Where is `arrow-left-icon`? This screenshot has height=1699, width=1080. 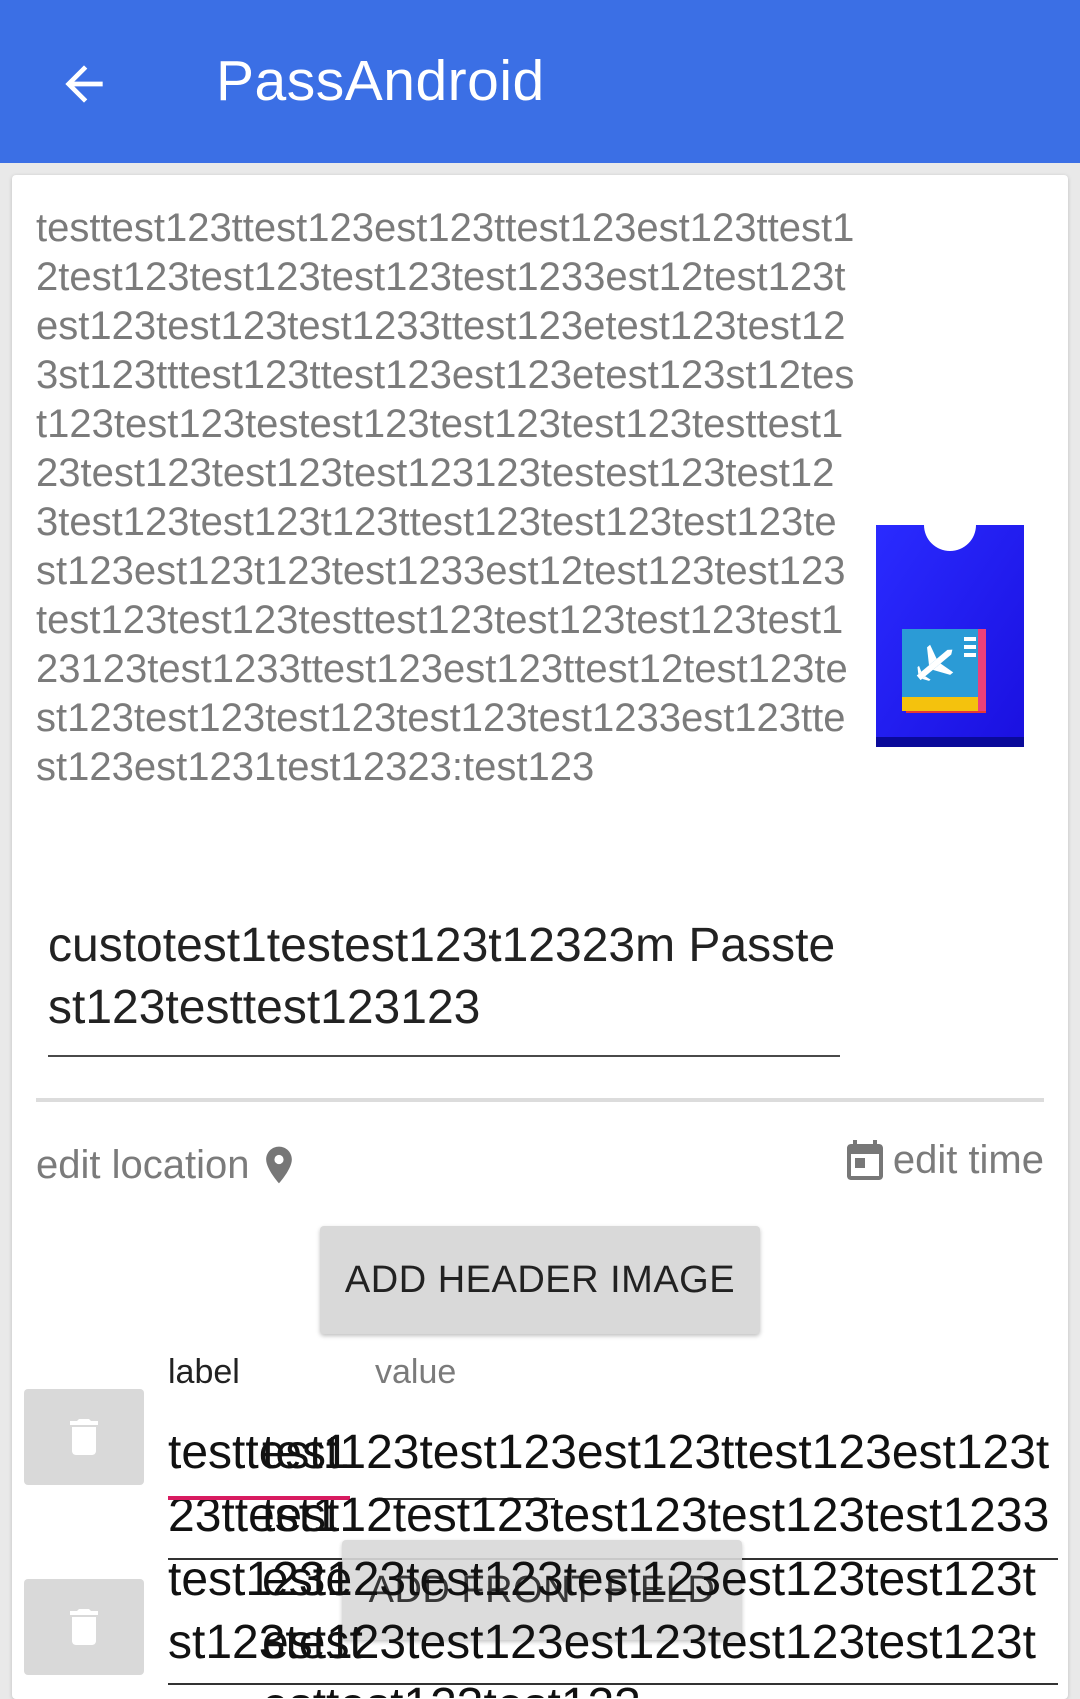
arrow-left-icon is located at coordinates (84, 84).